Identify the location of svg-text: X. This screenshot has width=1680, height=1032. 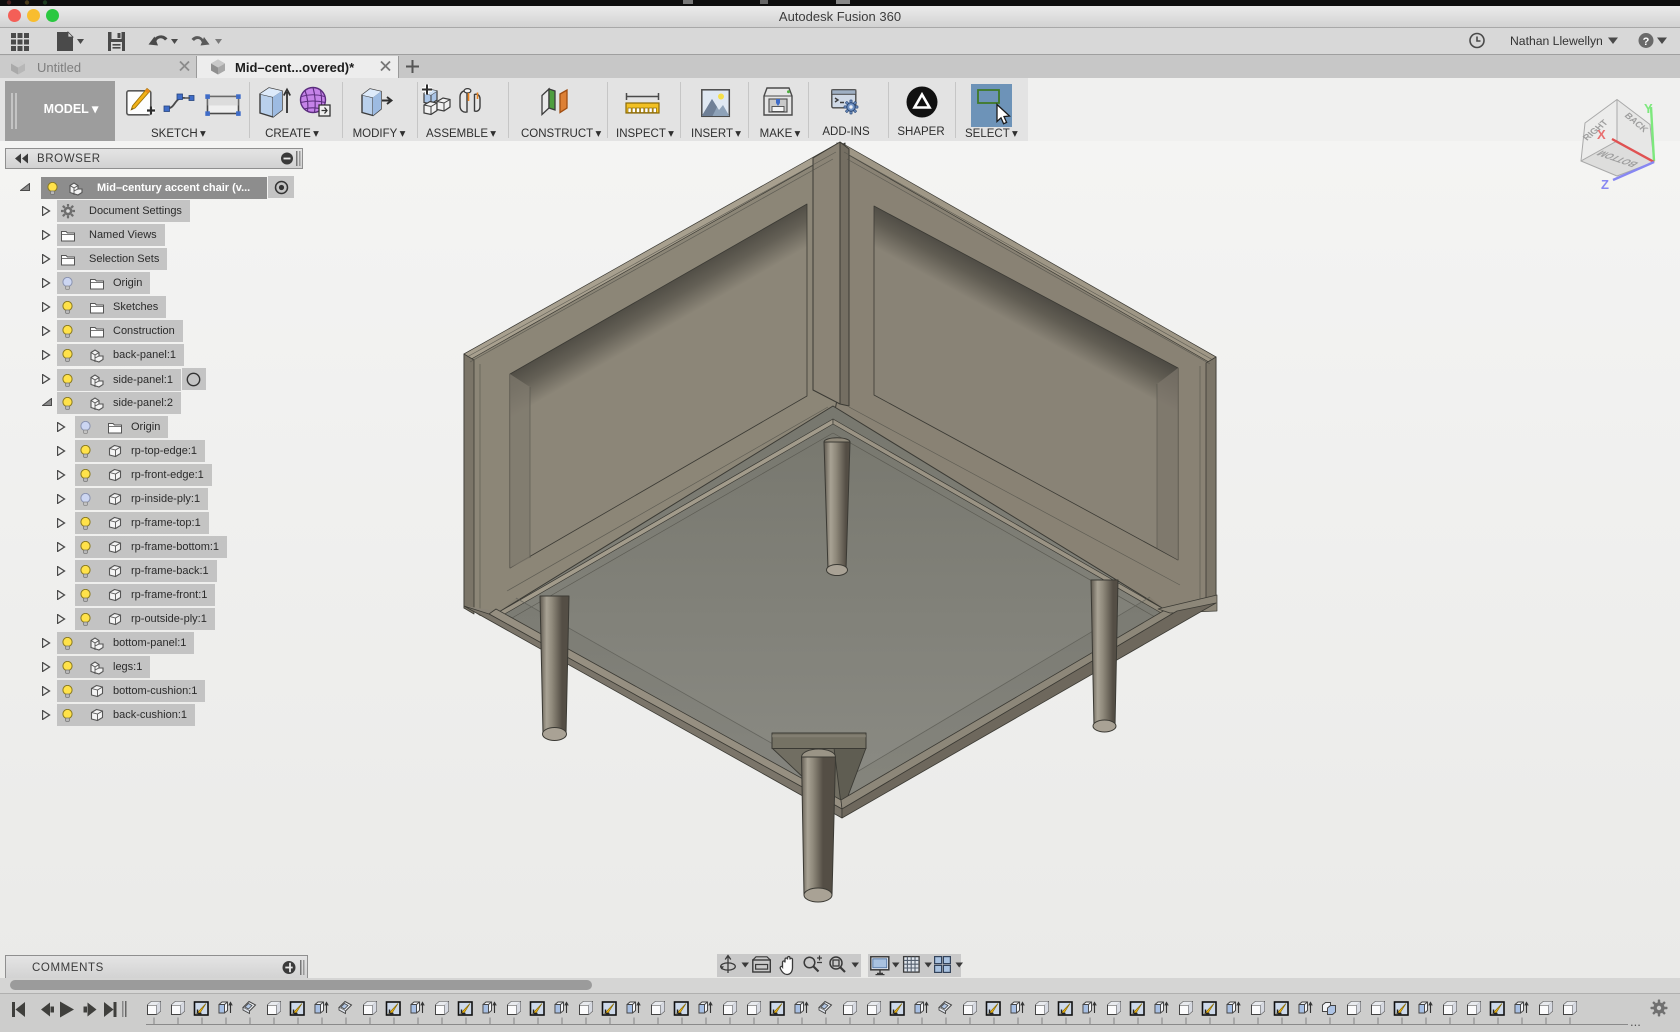
(1601, 134).